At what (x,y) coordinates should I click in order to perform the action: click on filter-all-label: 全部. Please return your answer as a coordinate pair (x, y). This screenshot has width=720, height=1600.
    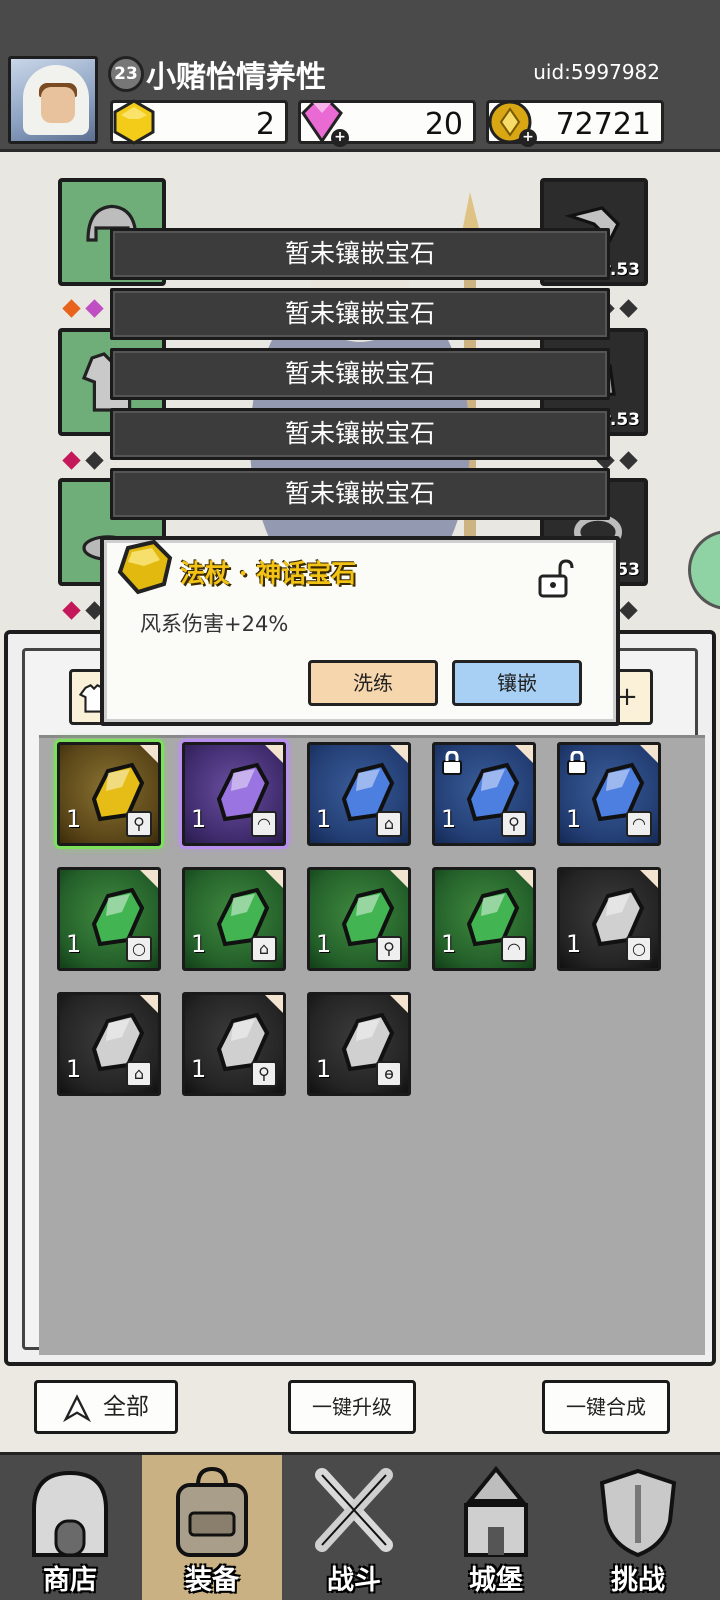
    Looking at the image, I should click on (126, 1407).